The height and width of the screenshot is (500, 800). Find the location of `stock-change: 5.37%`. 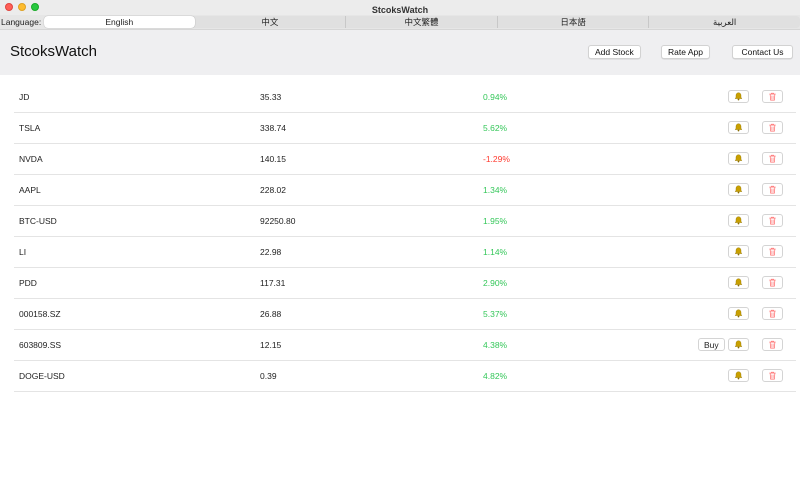

stock-change: 5.37% is located at coordinates (495, 314).